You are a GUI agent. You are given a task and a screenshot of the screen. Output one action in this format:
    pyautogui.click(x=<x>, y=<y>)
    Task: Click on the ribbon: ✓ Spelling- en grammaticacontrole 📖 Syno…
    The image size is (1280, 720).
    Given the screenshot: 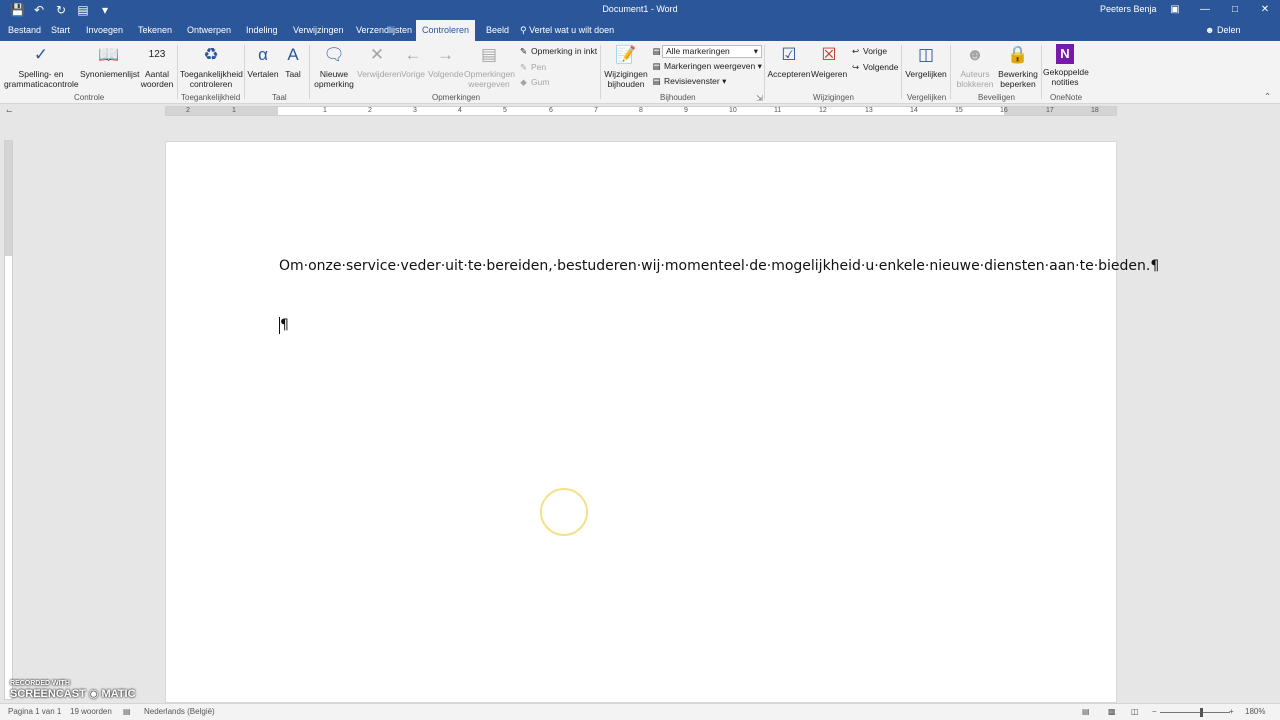 What is the action you would take?
    pyautogui.click(x=640, y=72)
    